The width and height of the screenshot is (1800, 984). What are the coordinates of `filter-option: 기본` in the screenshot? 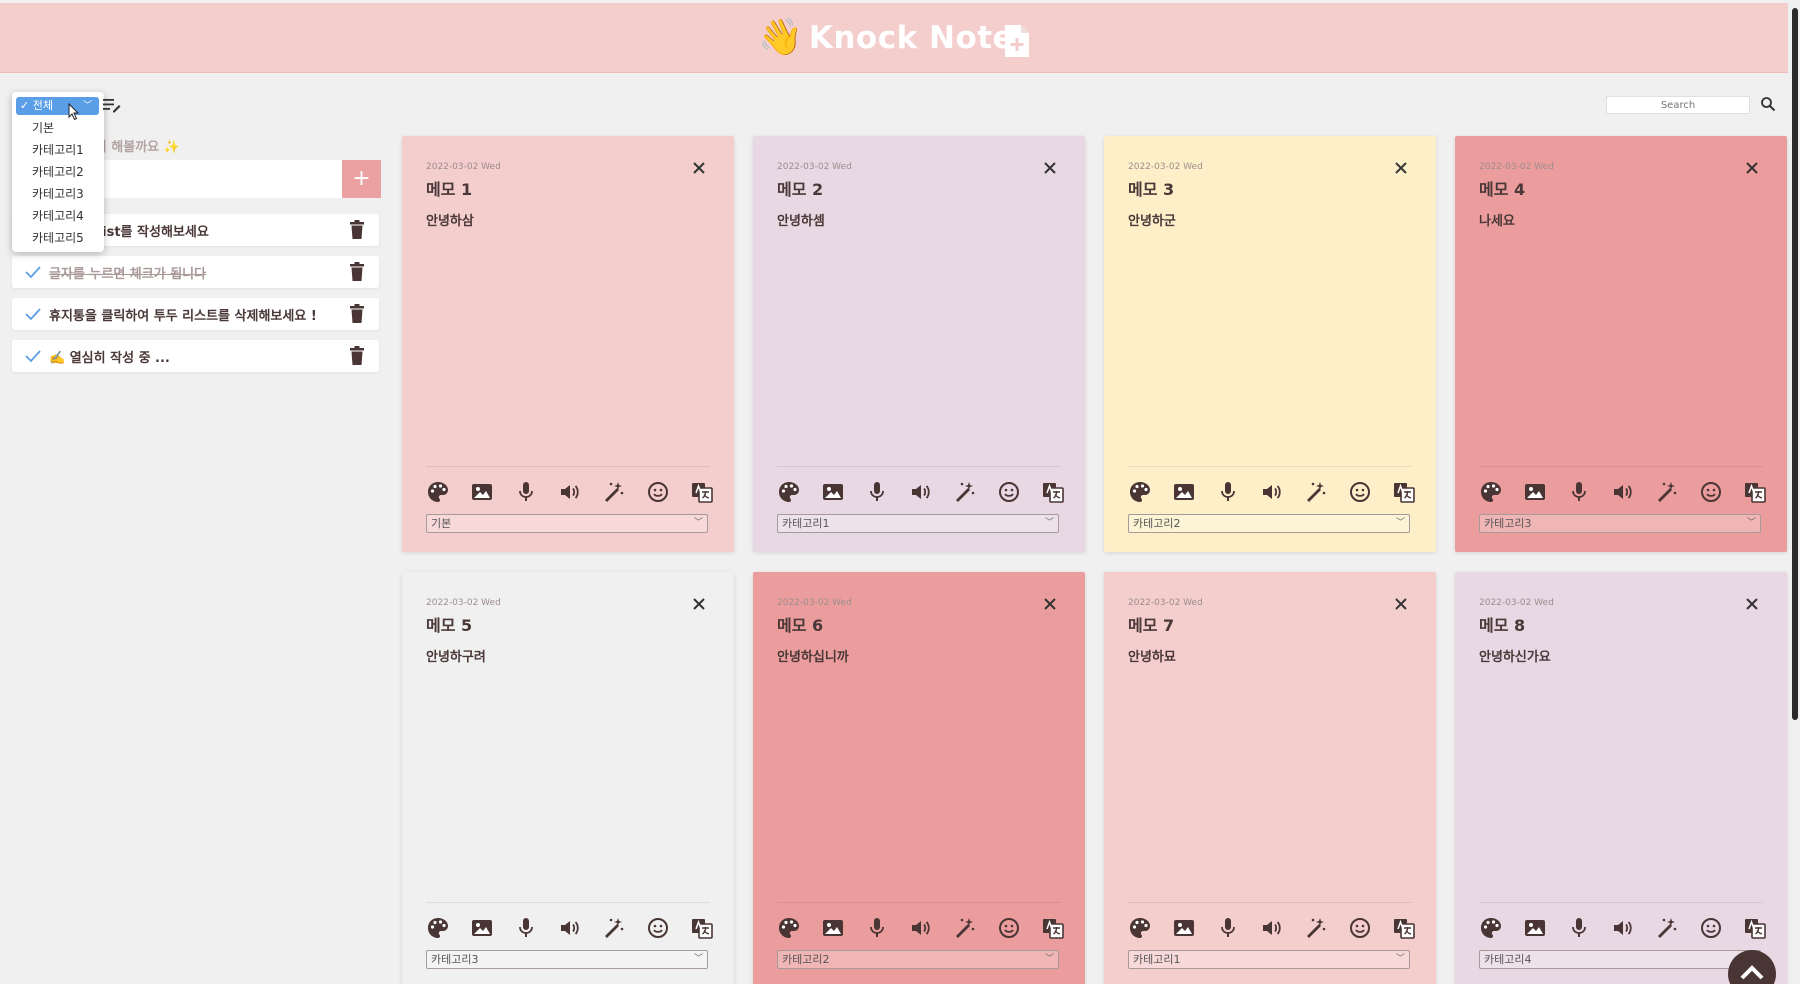 It's located at (43, 127).